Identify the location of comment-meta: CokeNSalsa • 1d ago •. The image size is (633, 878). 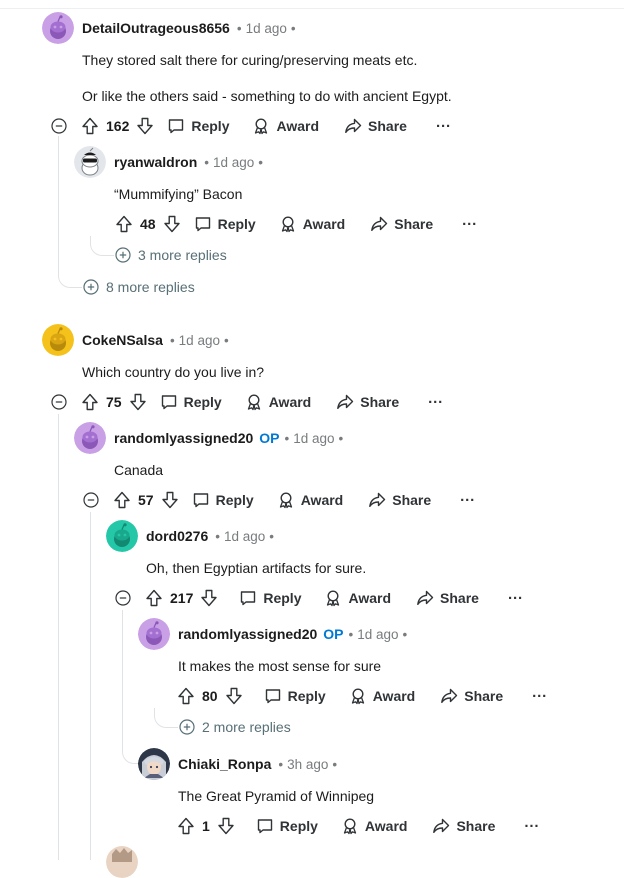
(155, 340).